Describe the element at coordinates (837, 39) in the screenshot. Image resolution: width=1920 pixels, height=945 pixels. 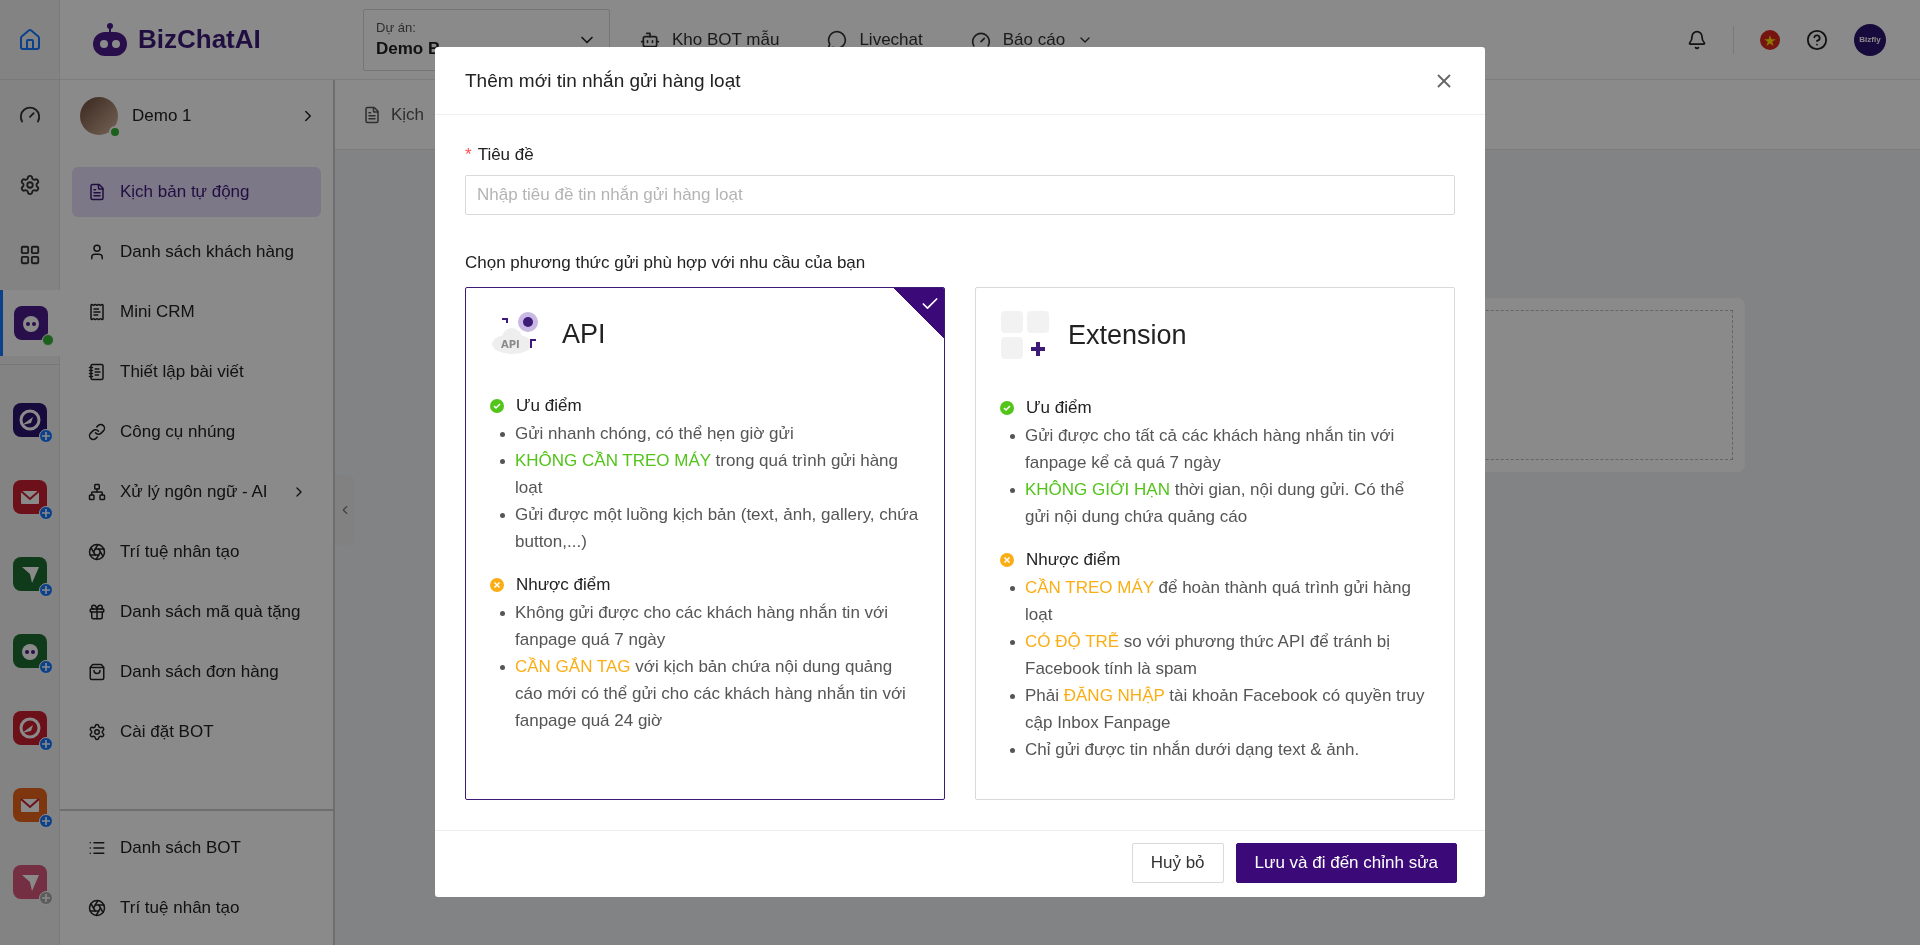
I see `chat-icon` at that location.